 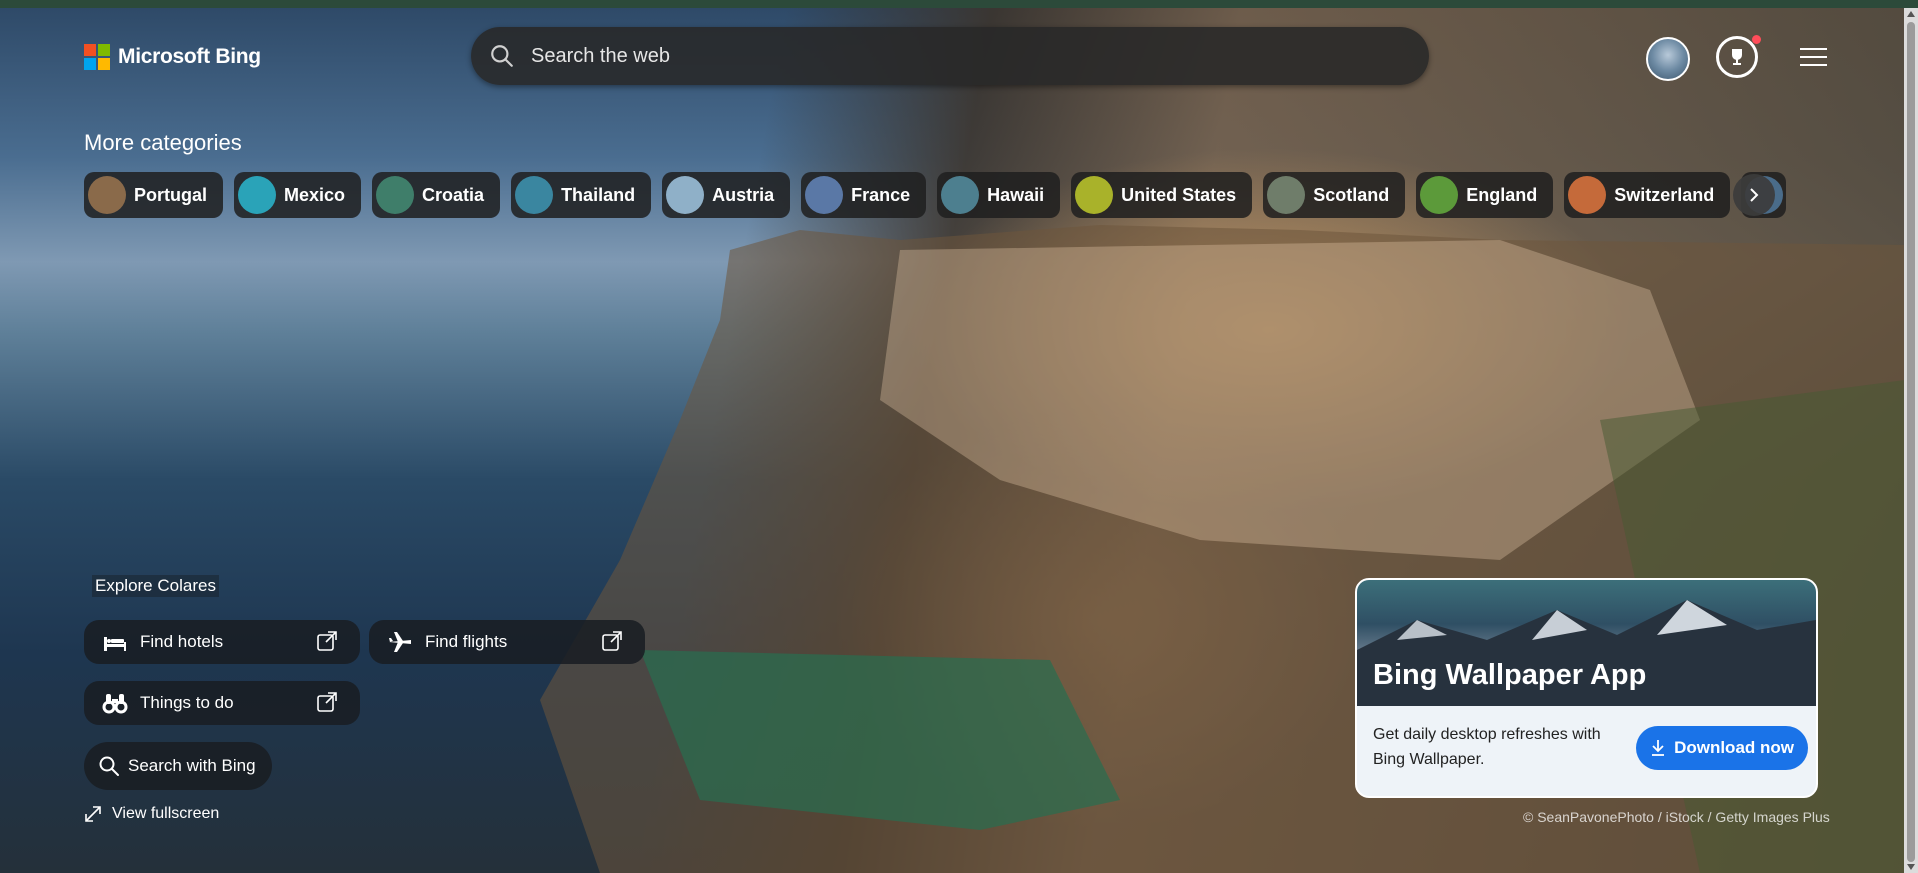 I want to click on trophy-icon, so click(x=1737, y=57).